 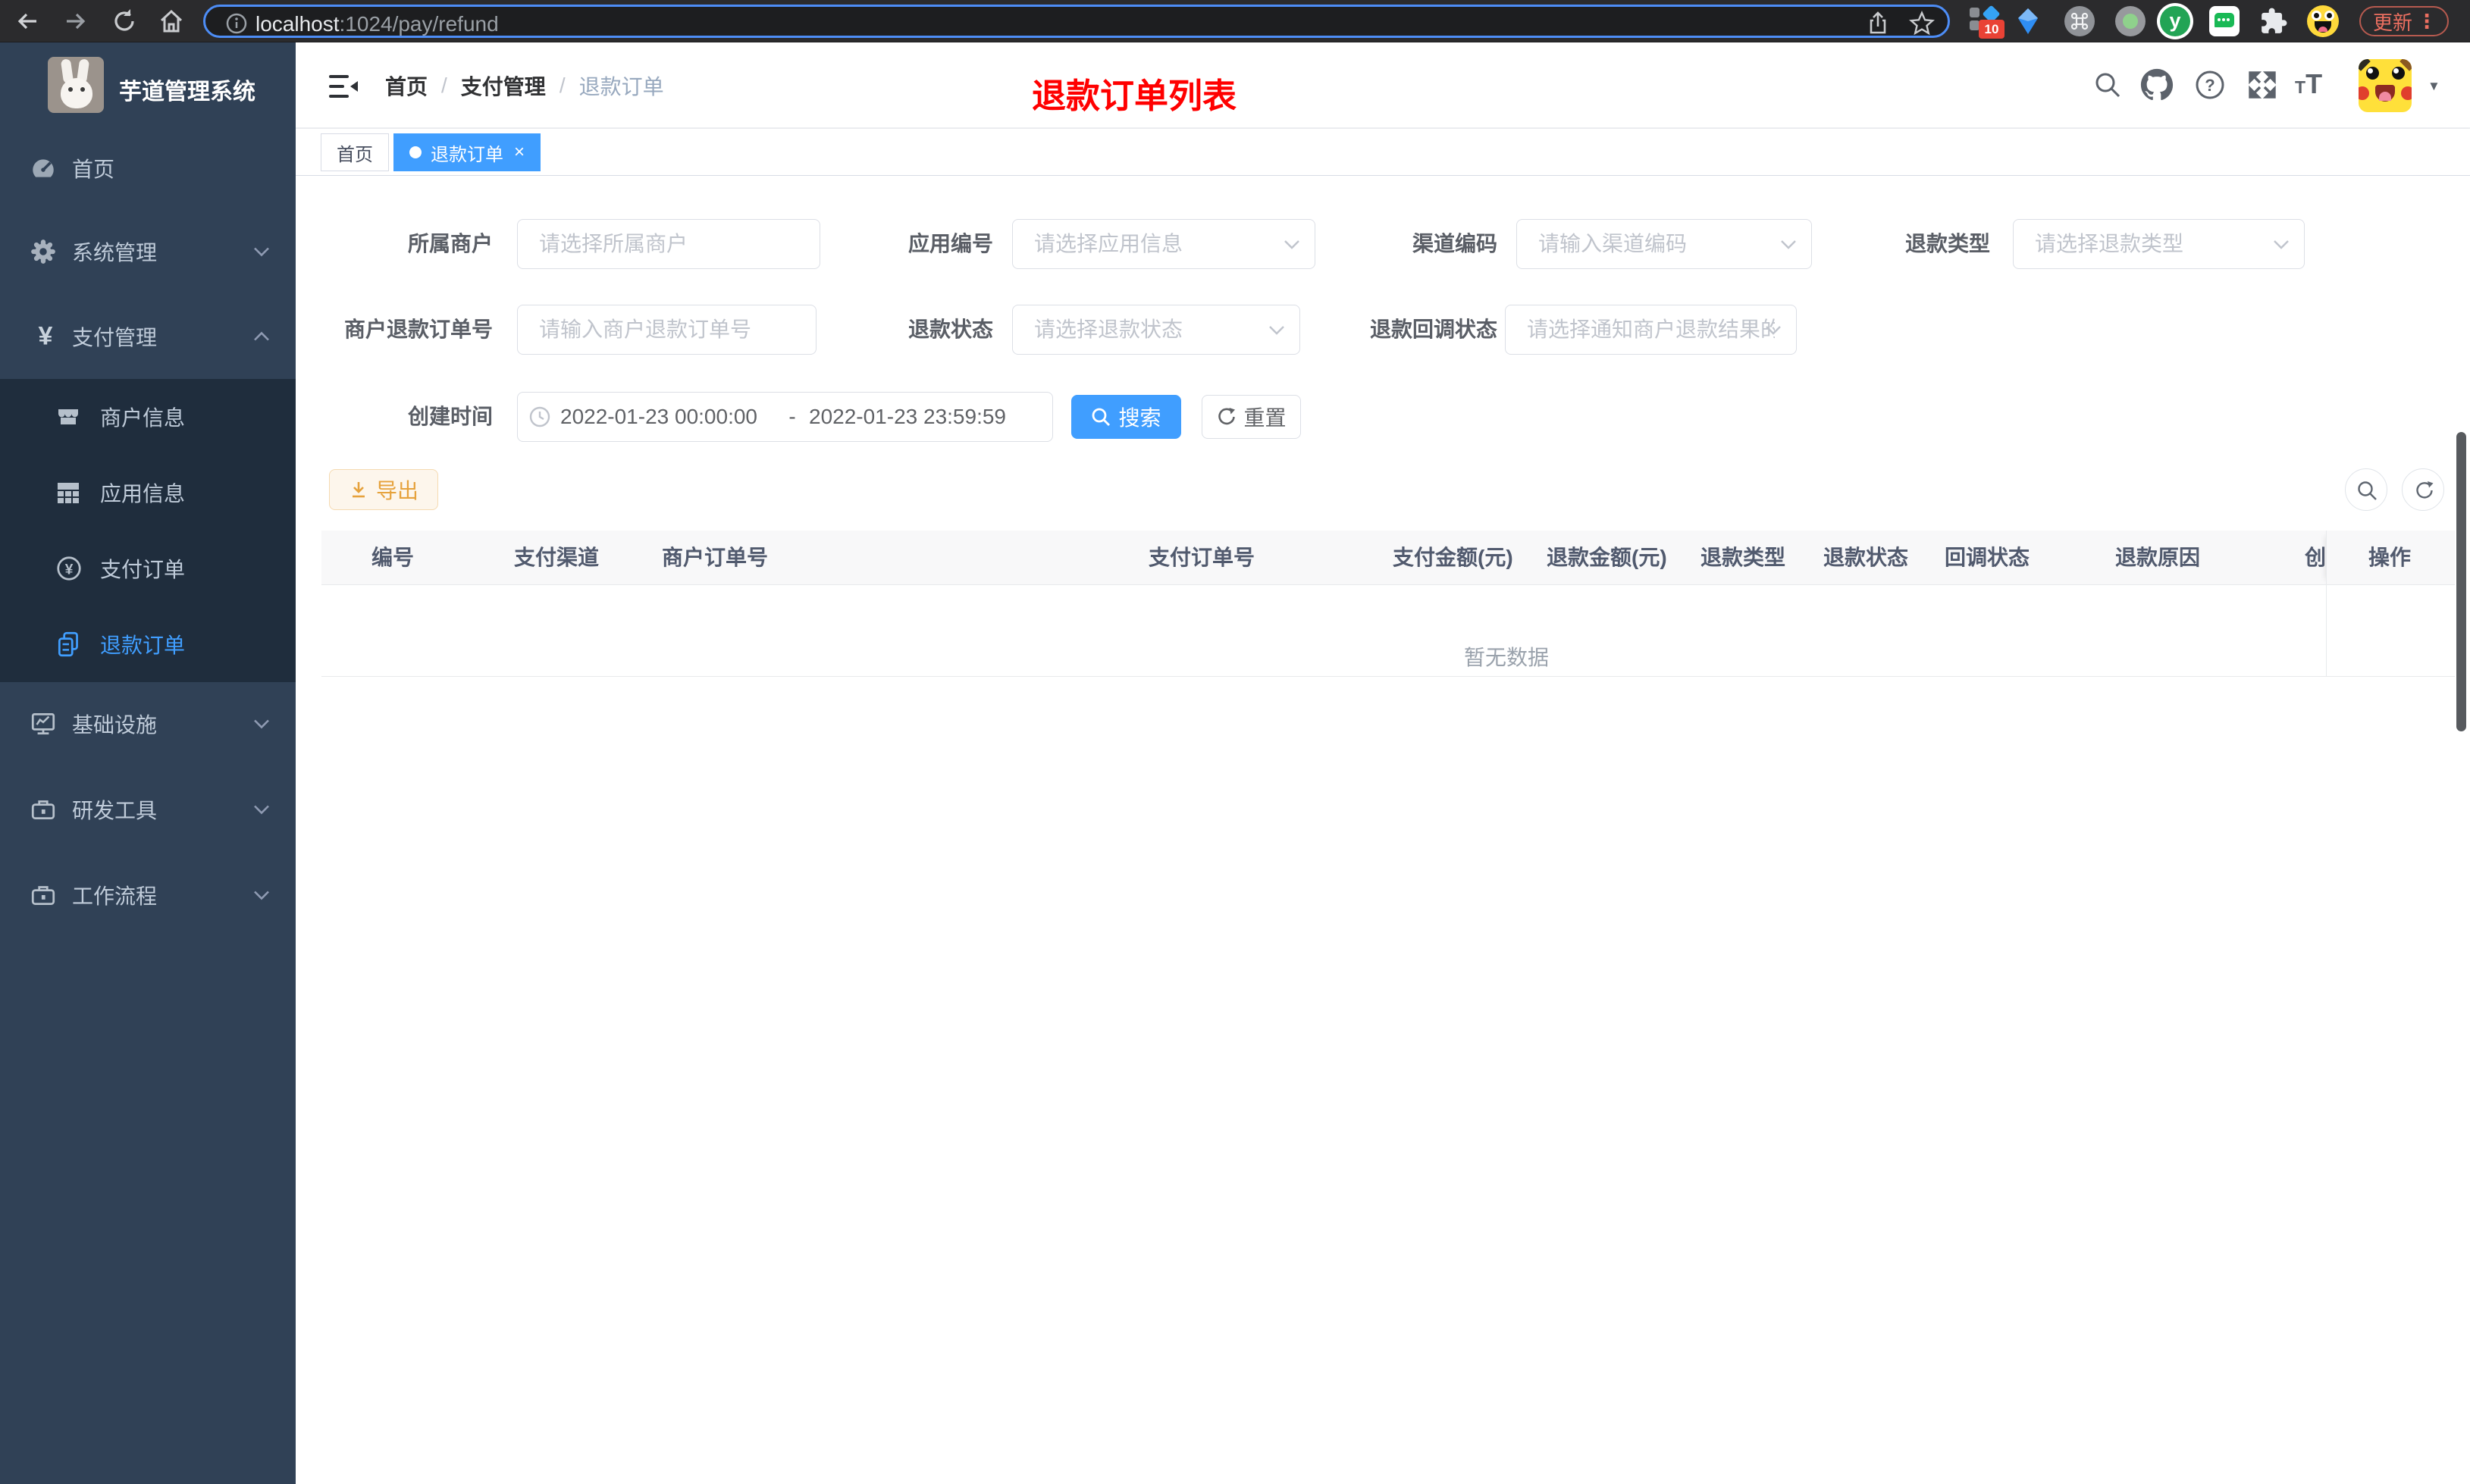 I want to click on yen-circle-icon: ¥, so click(x=70, y=568).